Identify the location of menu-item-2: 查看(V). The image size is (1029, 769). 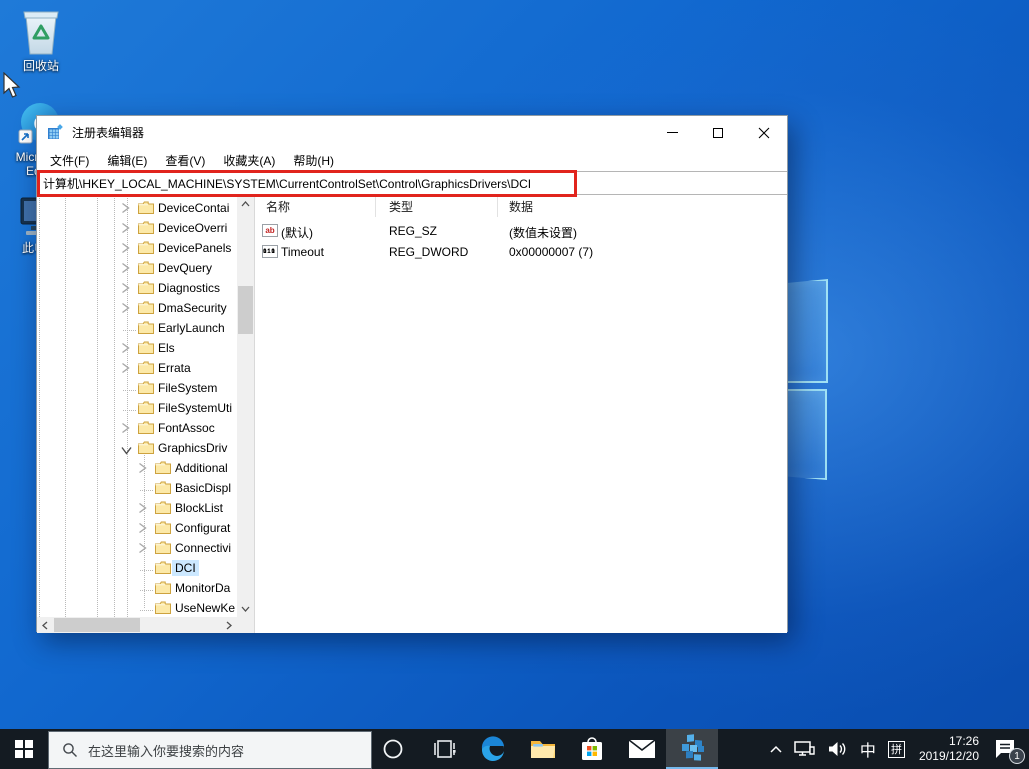
(185, 160).